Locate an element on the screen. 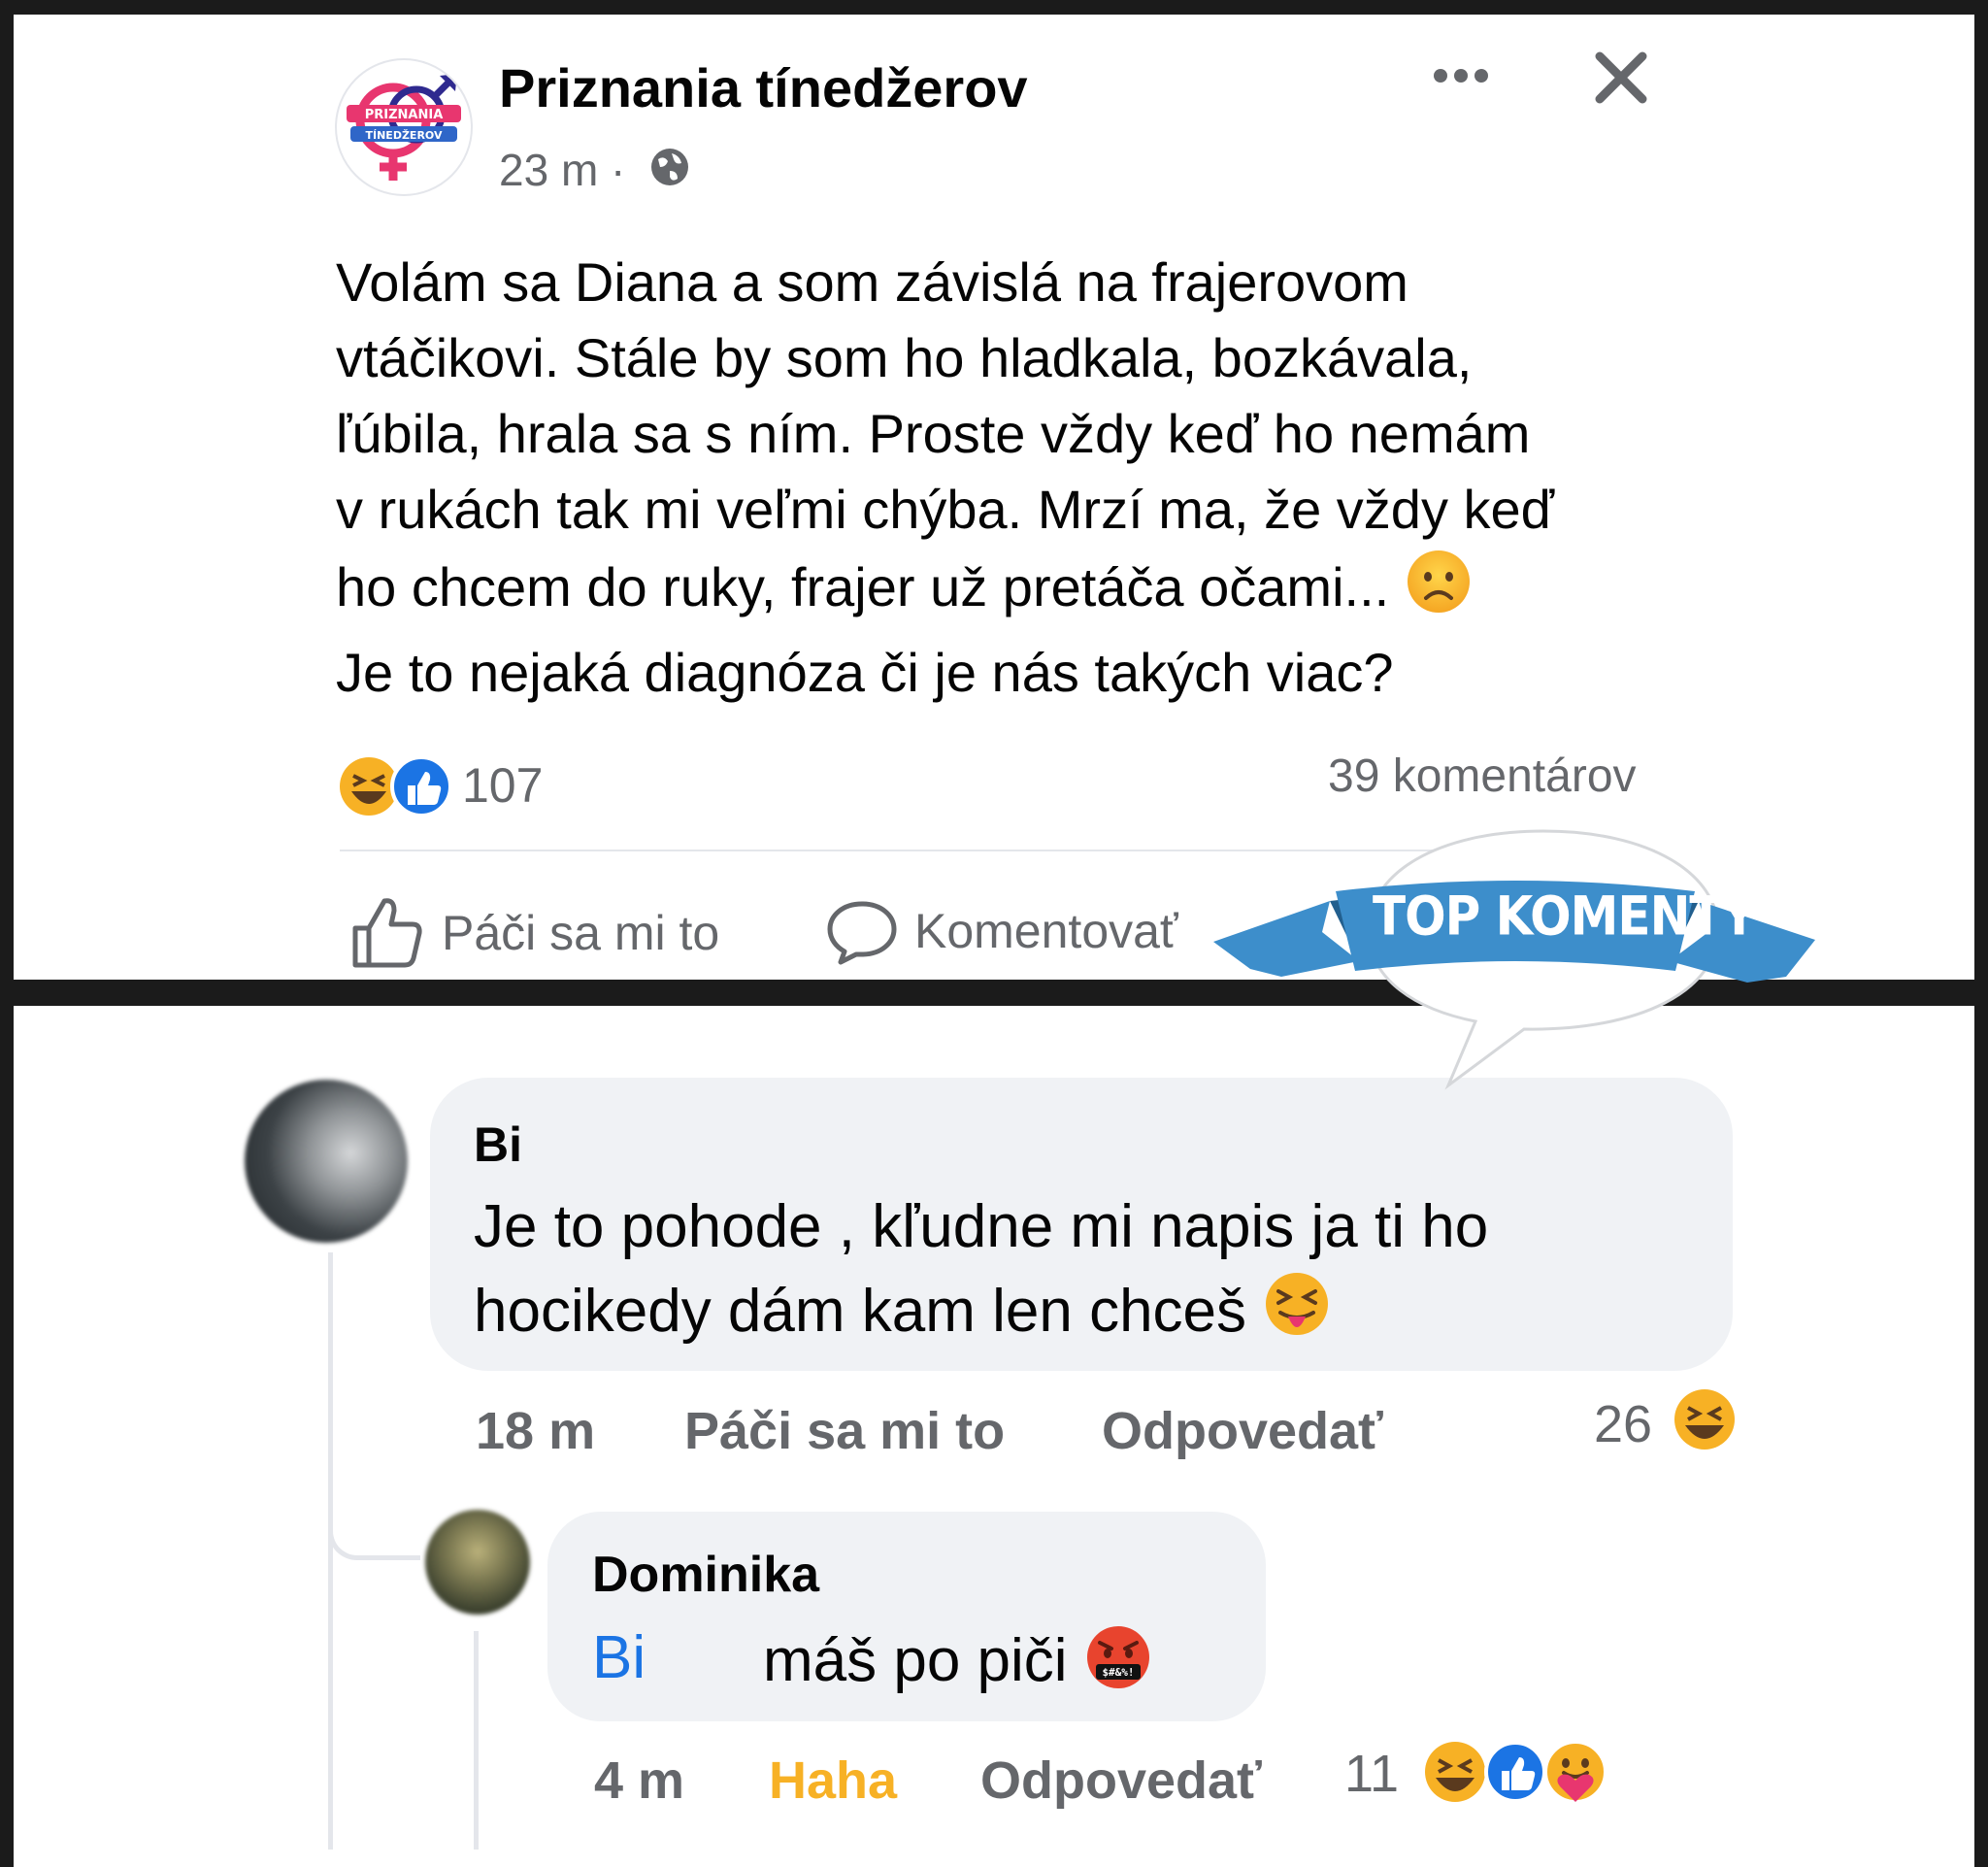  comment-text-line: hocikedy dám kam len chceš is located at coordinates (860, 1311).